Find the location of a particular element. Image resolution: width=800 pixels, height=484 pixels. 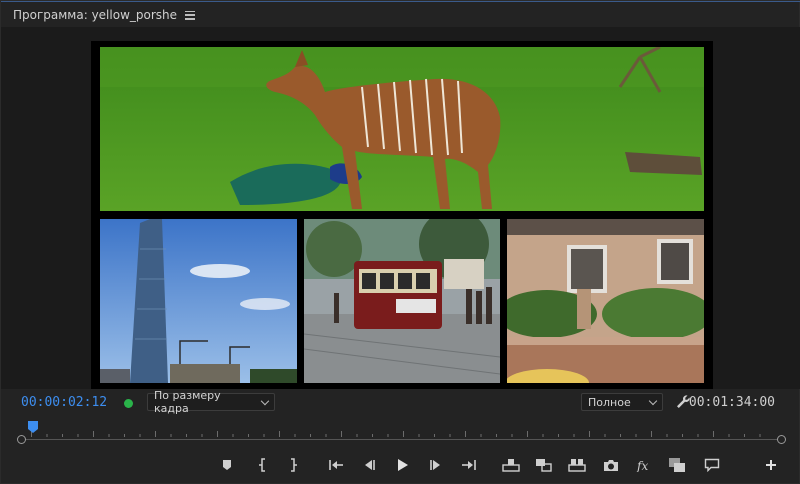

timeline-scrubber is located at coordinates (400, 433).